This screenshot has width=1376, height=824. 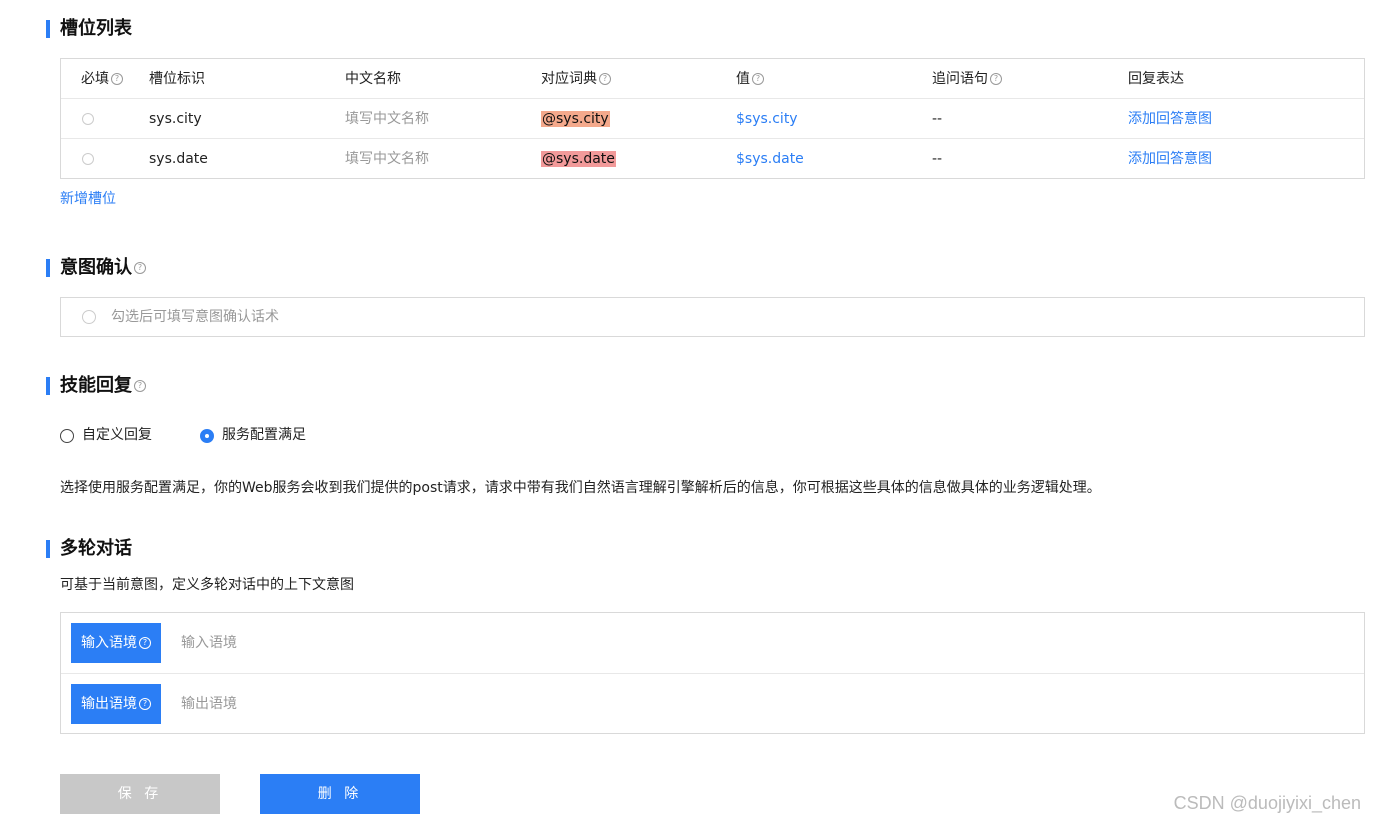 I want to click on dict-cell: @sys.date, so click(x=578, y=159).